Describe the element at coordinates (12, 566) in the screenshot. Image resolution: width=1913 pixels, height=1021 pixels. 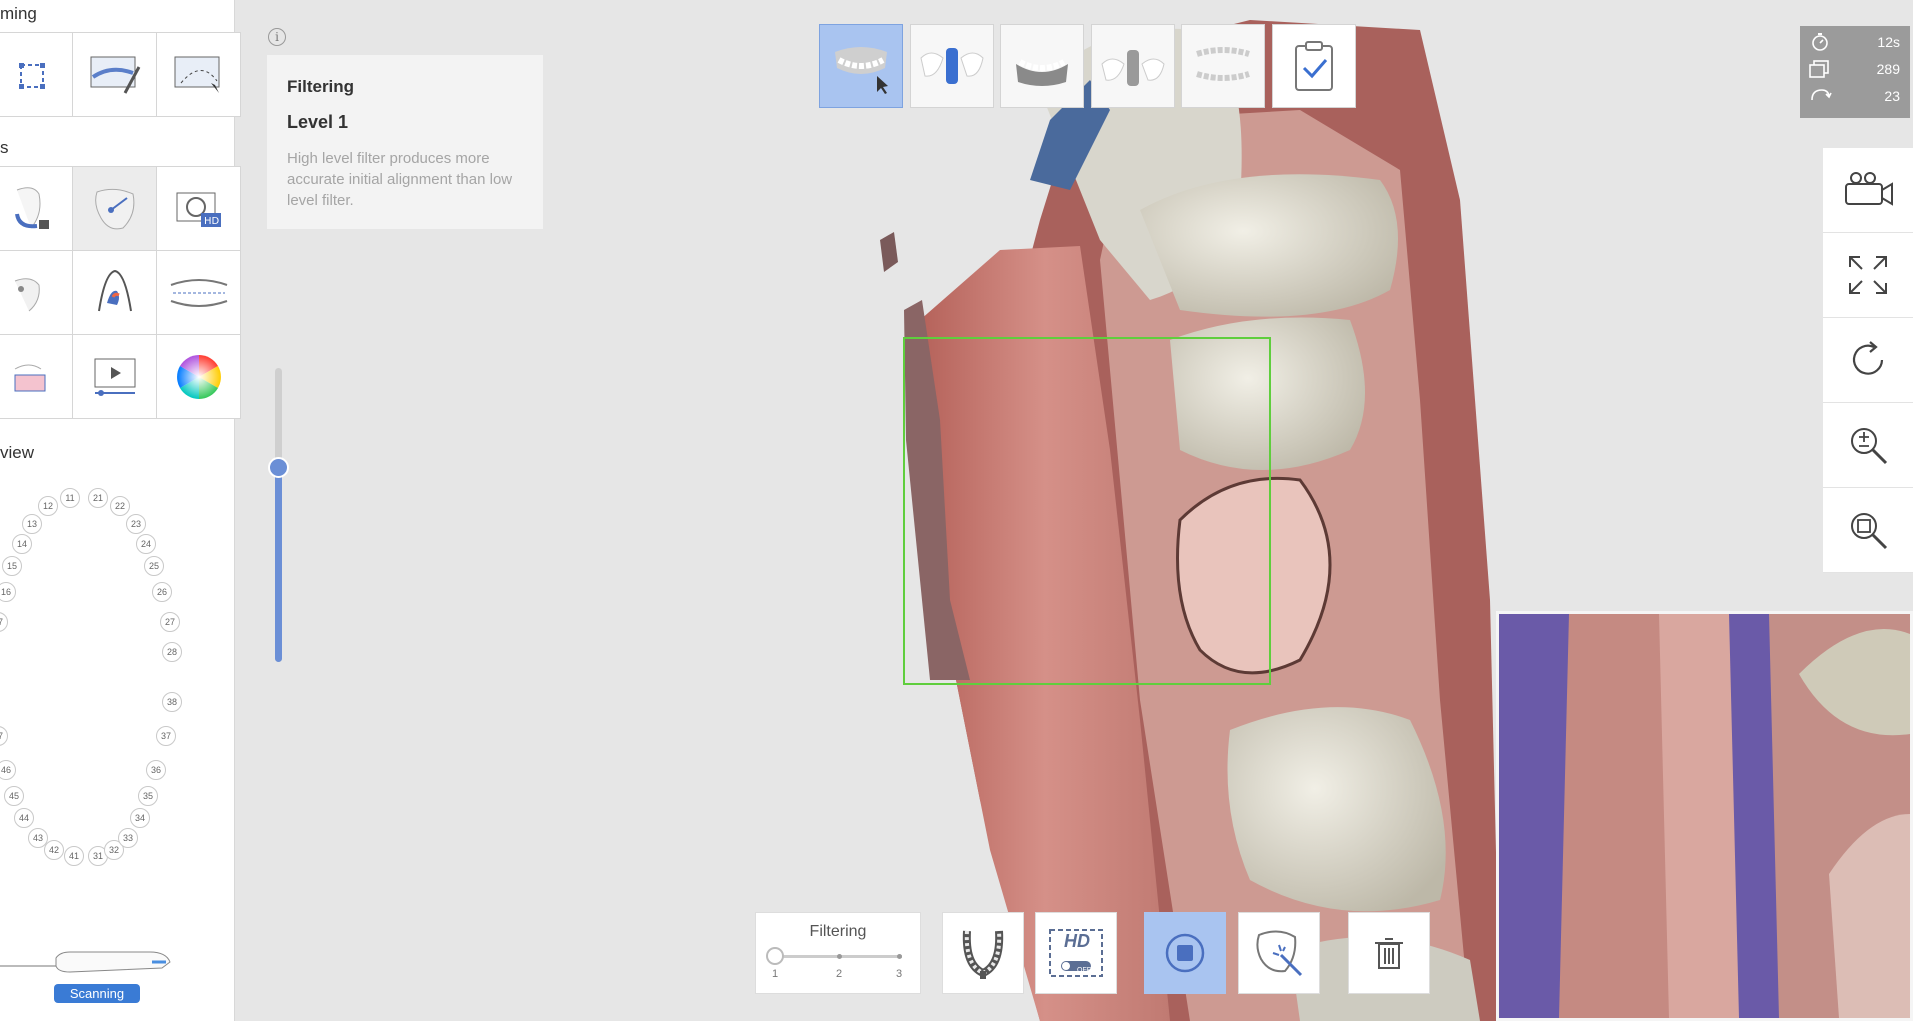
I see `tooth-15: 15` at that location.